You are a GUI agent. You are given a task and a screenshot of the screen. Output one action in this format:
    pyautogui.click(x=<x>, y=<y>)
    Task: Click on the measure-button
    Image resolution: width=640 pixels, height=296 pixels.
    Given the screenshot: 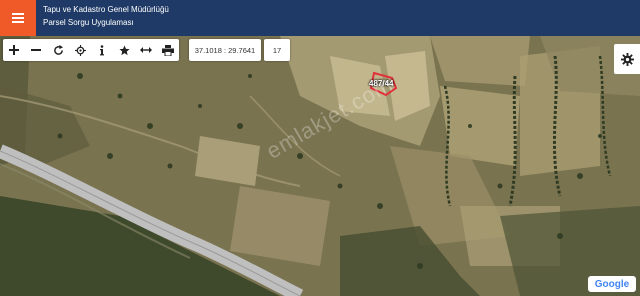 What is the action you would take?
    pyautogui.click(x=146, y=50)
    